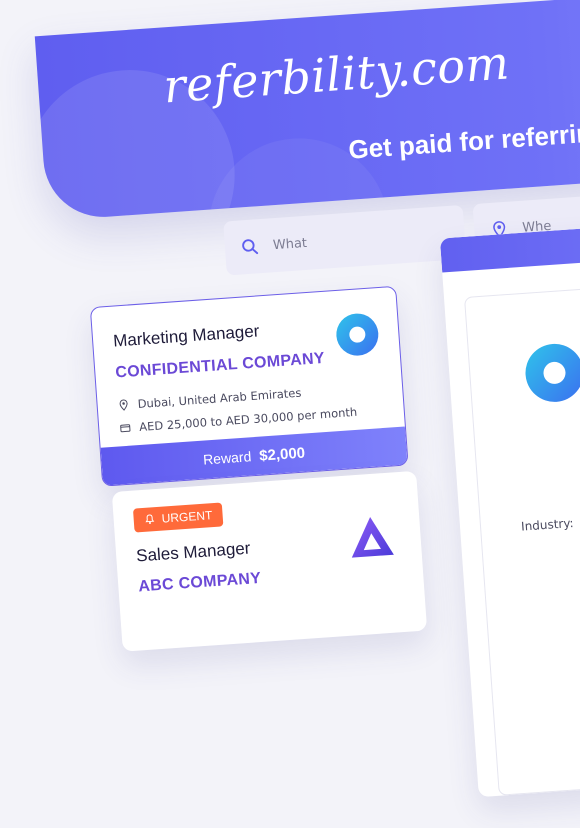 The width and height of the screenshot is (580, 828). I want to click on search-what-input: What, so click(345, 240).